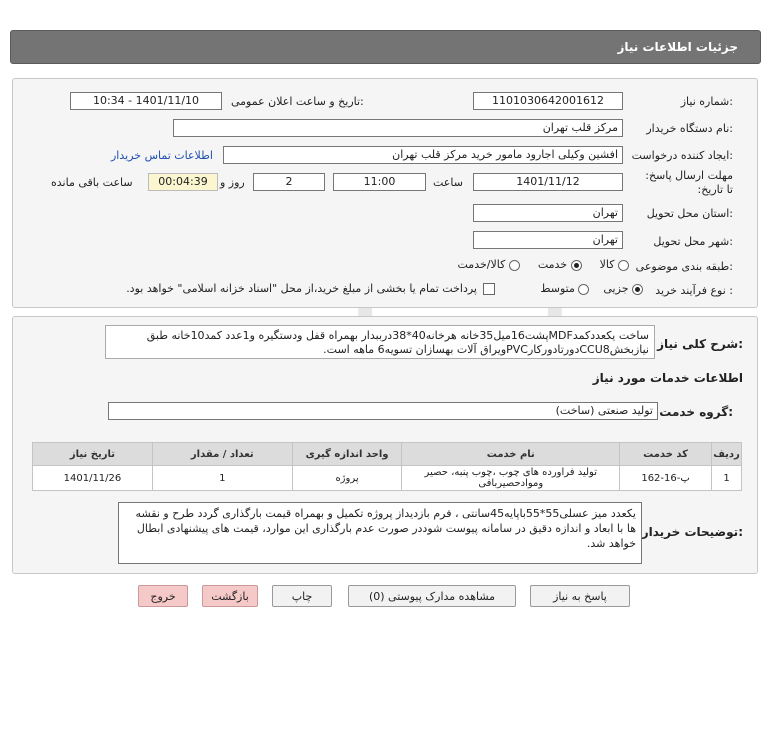 Image resolution: width=770 pixels, height=745 pixels. What do you see at coordinates (347, 478) in the screenshot?
I see `table-cell: پروژه` at bounding box center [347, 478].